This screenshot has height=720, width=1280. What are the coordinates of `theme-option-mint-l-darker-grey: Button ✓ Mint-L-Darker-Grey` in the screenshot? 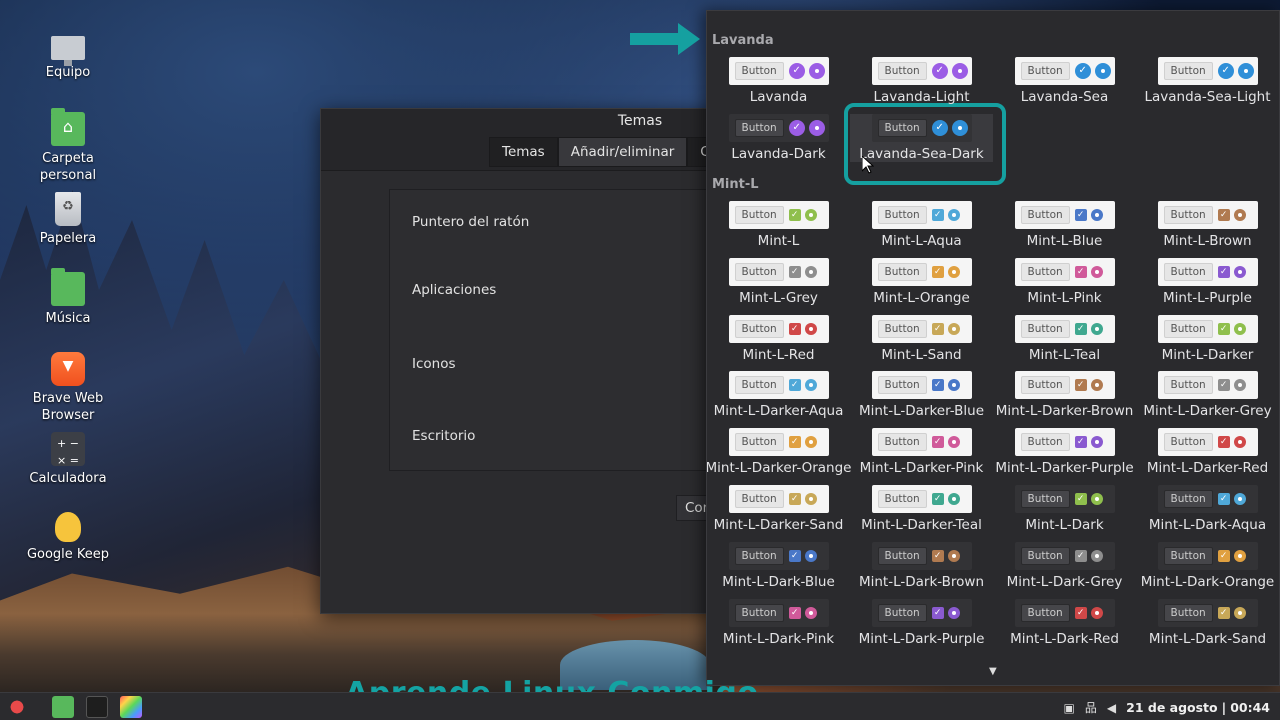 It's located at (1207, 395).